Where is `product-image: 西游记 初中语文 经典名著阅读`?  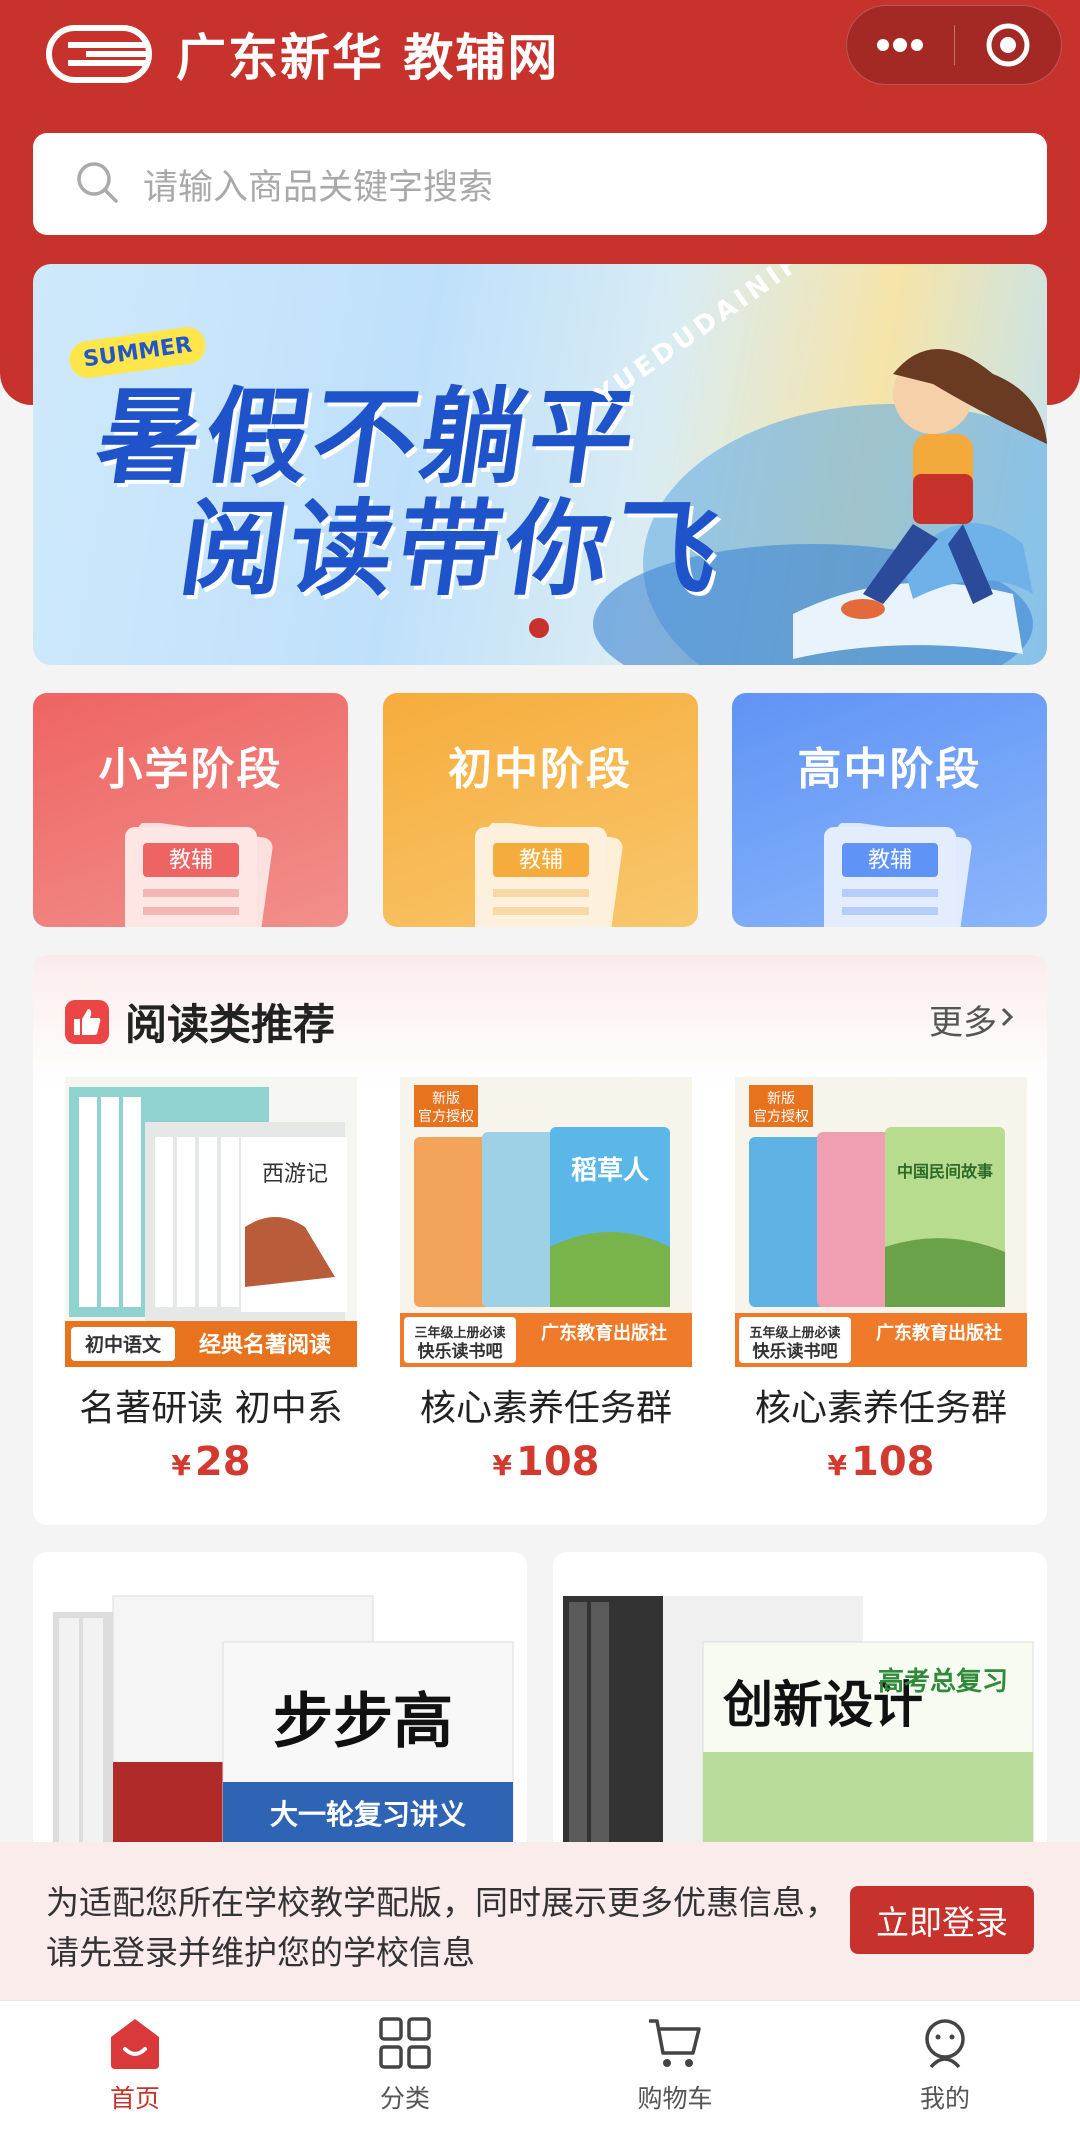 product-image: 西游记 初中语文 经典名著阅读 is located at coordinates (211, 1222).